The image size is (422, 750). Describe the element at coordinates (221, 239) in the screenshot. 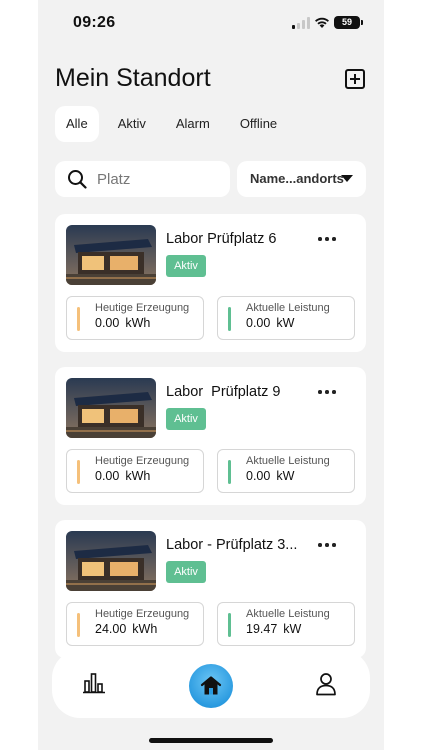

I see `site-name: Labor Prüfplatz 6` at that location.